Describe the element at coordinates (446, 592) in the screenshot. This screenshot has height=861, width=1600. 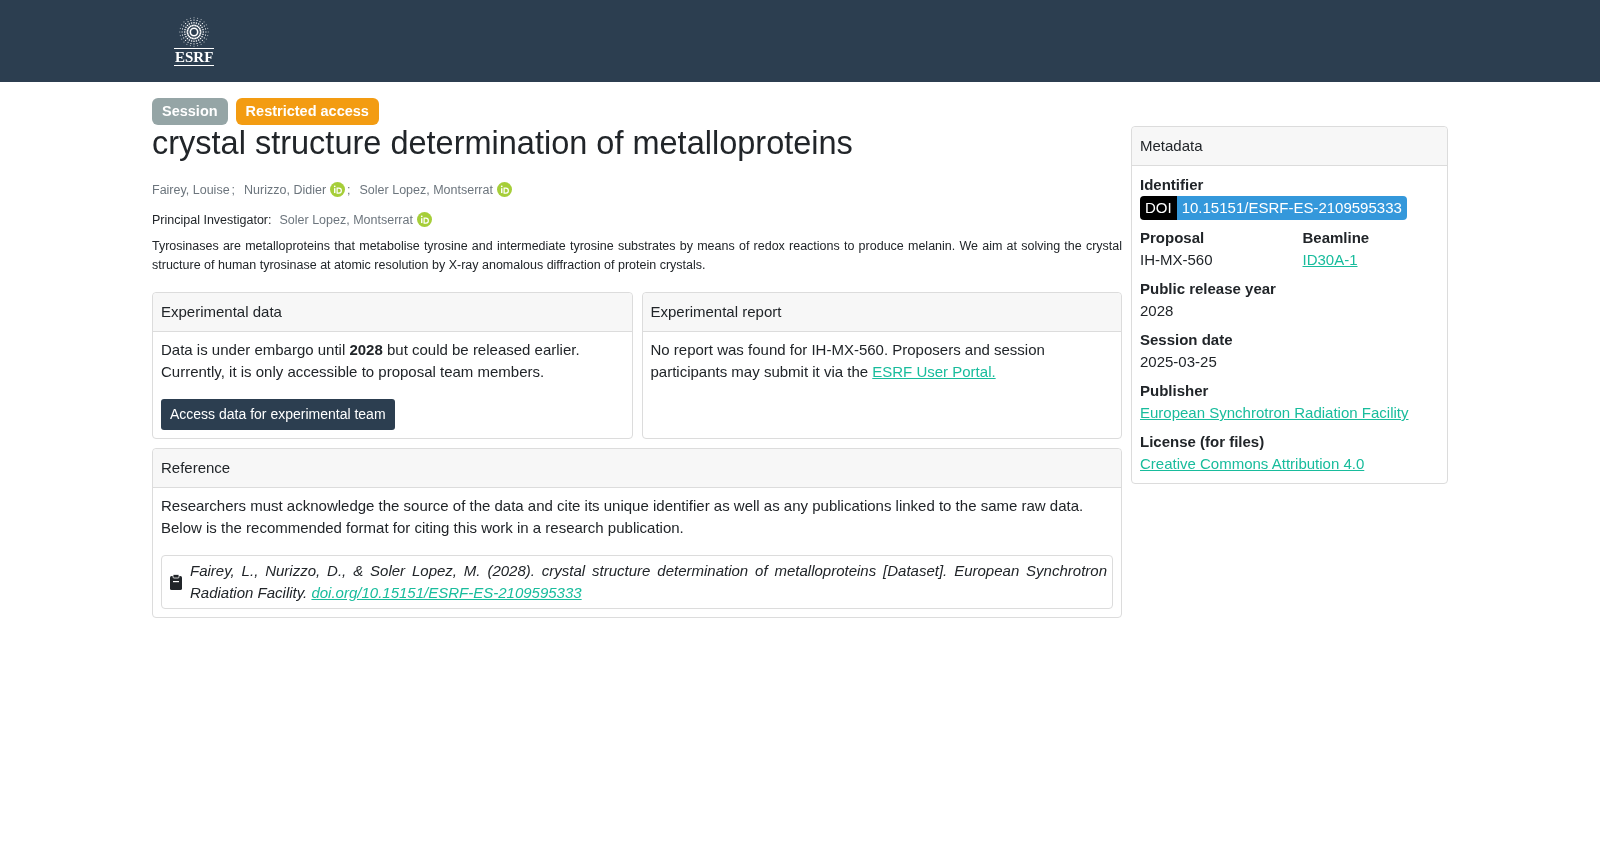
I see `doi-link: doi.org/10.15151/ESRF-ES-2109595333` at that location.